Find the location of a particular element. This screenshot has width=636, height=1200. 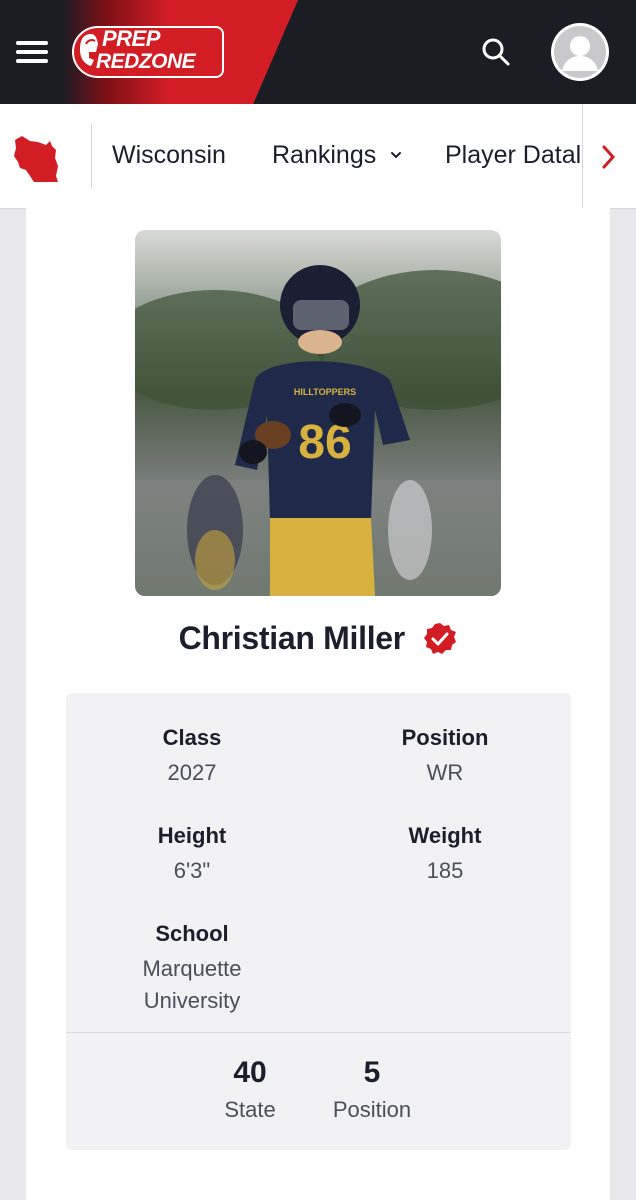

detail-weight: Weight 185 is located at coordinates (445, 854).